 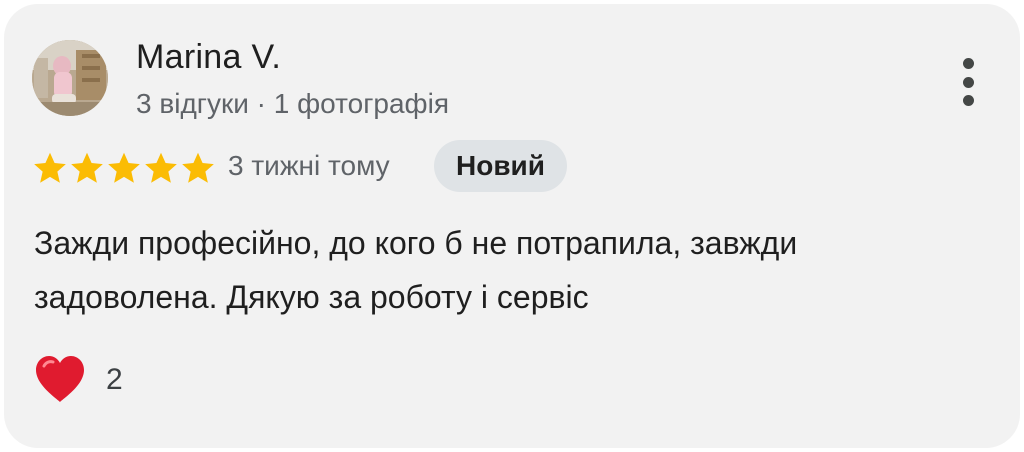 I want to click on star-rating, so click(x=124, y=168).